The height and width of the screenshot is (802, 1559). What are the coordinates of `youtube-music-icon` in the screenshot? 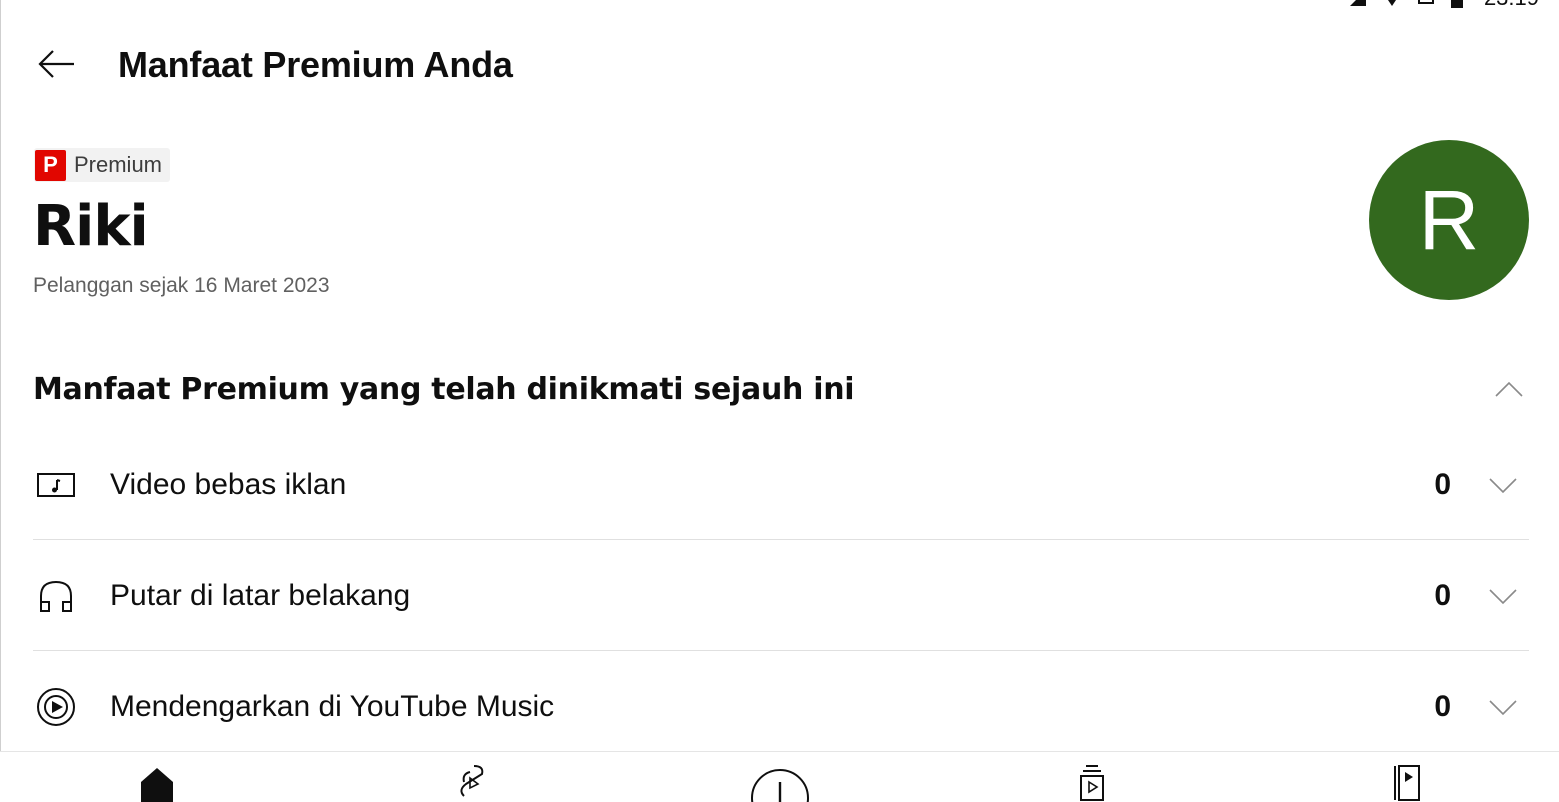 It's located at (56, 707).